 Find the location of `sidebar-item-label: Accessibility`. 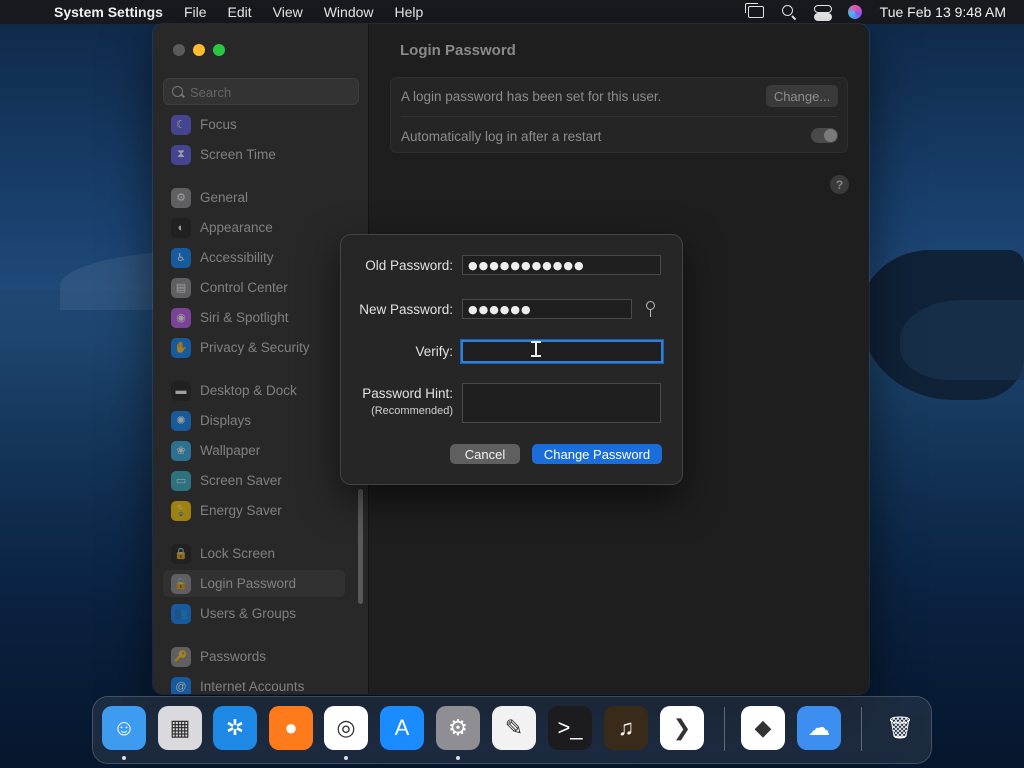

sidebar-item-label: Accessibility is located at coordinates (237, 257).